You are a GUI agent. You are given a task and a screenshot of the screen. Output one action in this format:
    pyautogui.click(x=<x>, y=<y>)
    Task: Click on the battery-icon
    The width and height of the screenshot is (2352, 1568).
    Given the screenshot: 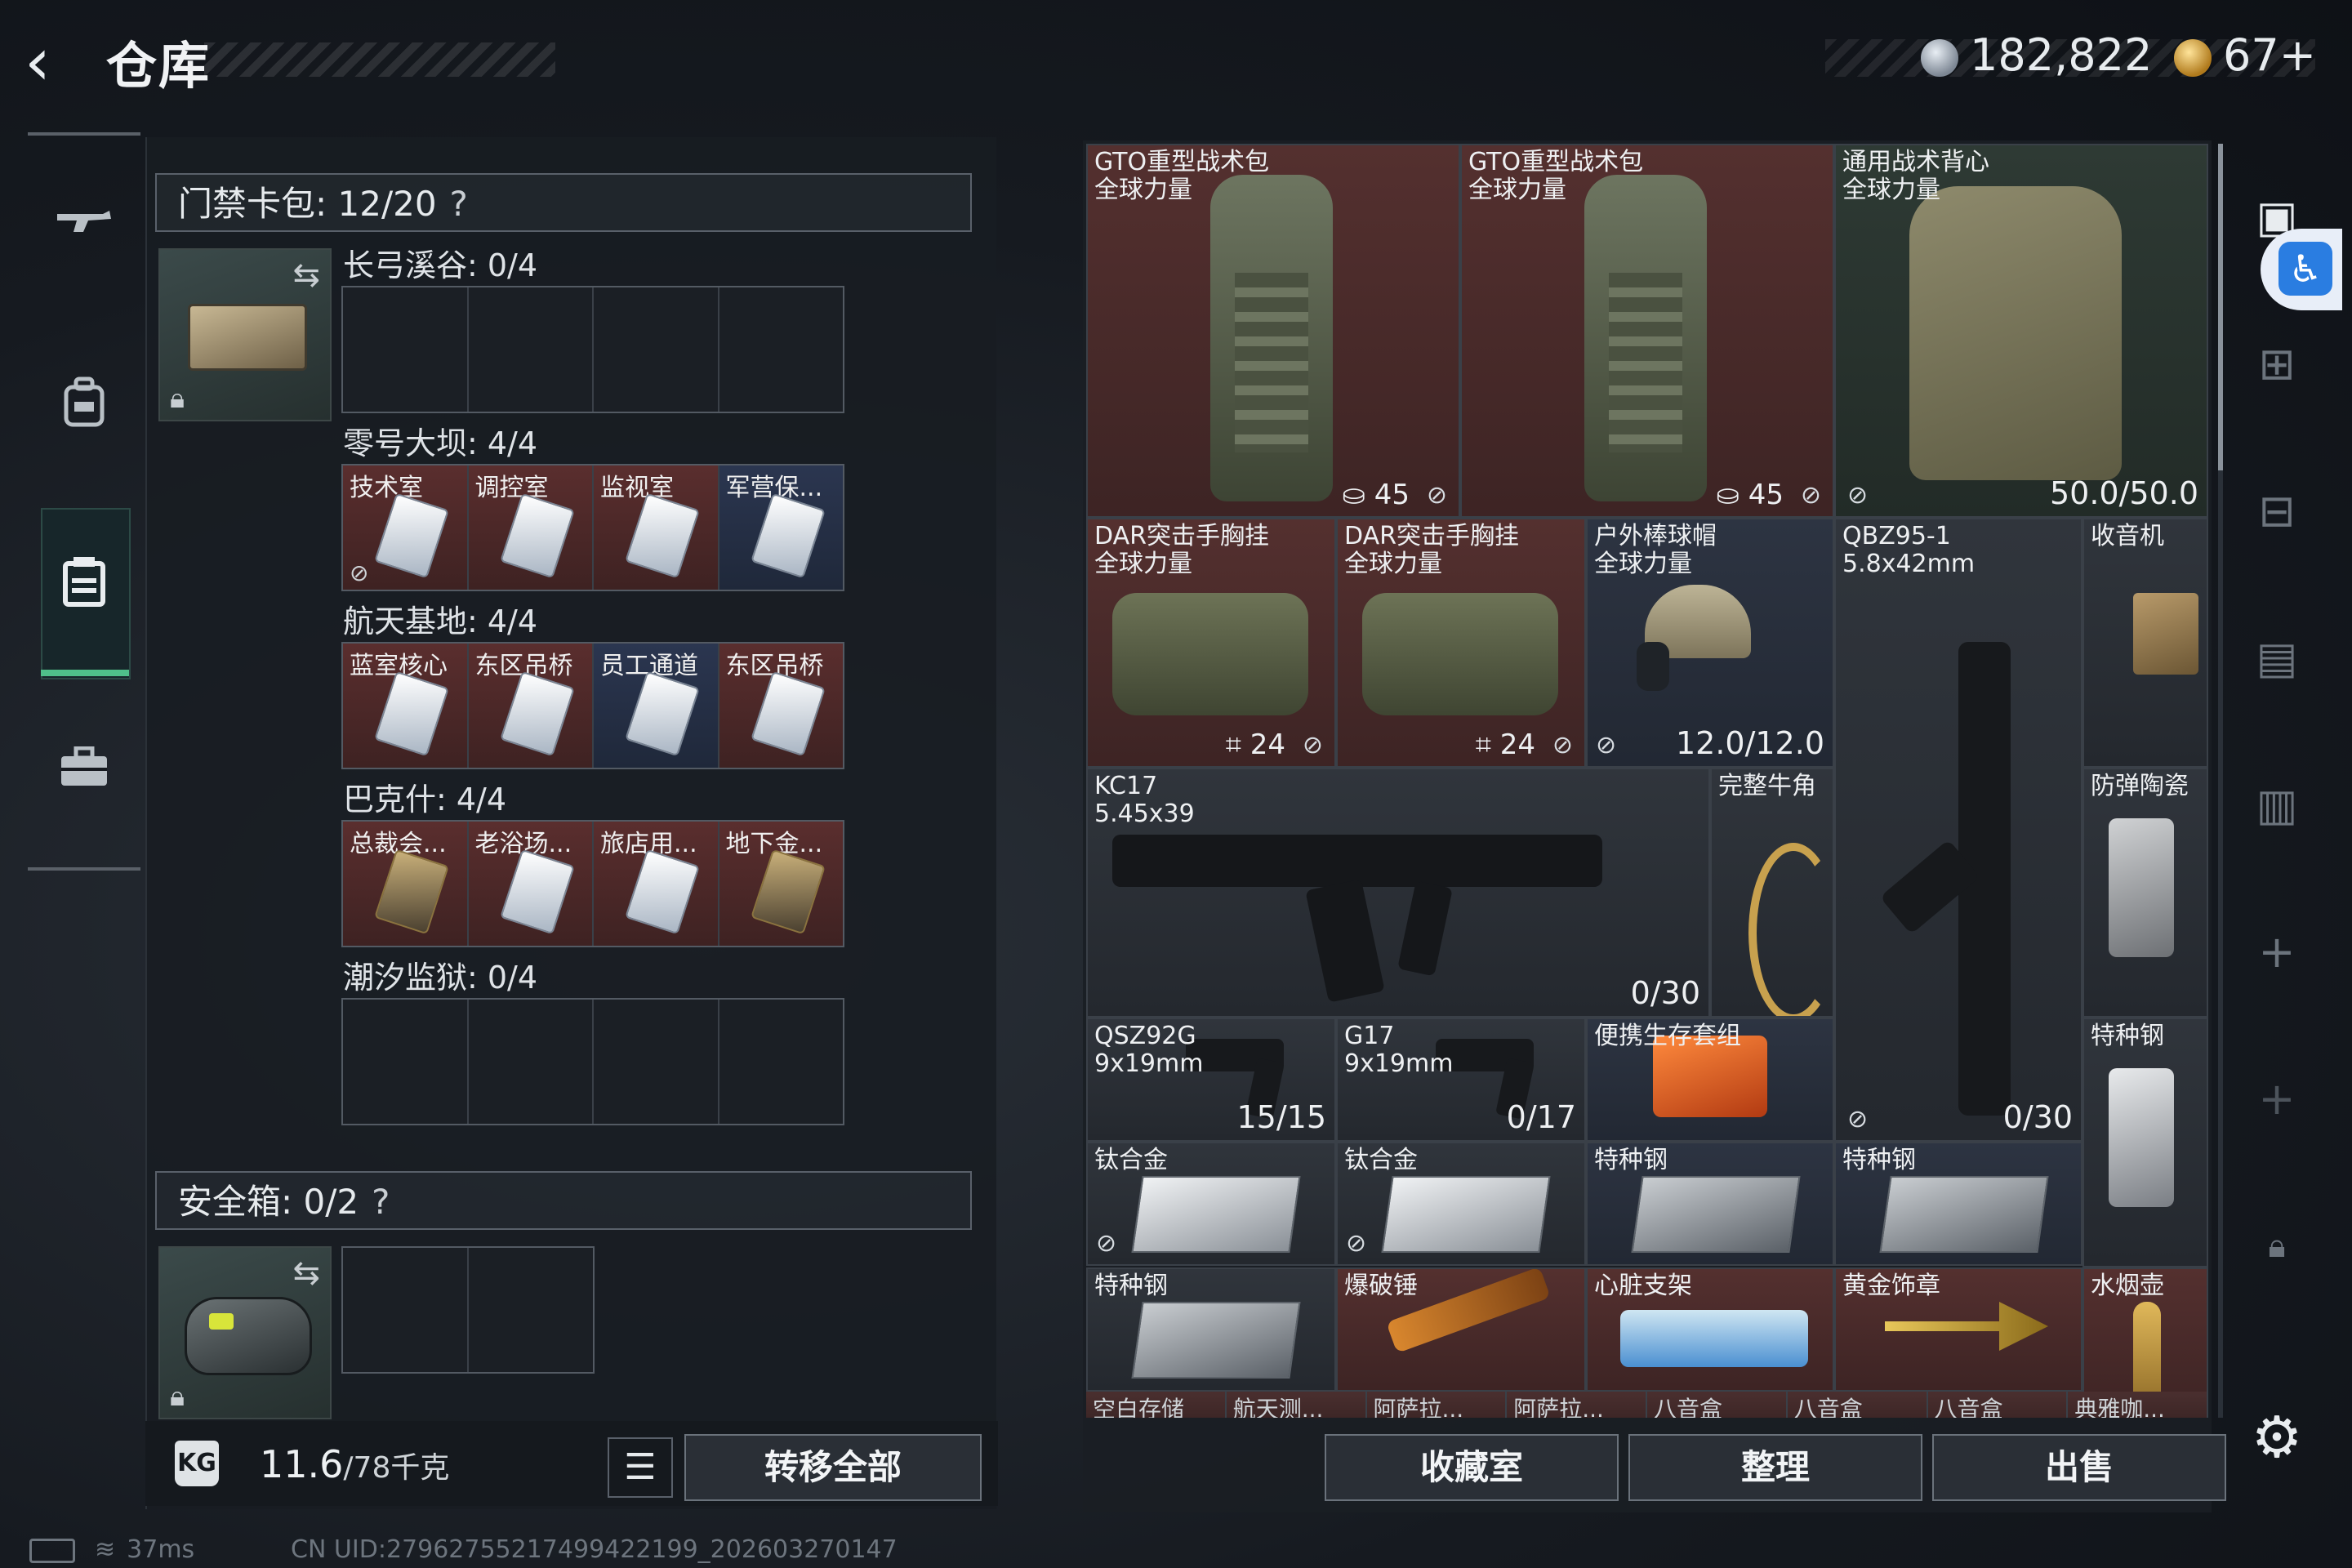 What is the action you would take?
    pyautogui.click(x=52, y=1550)
    